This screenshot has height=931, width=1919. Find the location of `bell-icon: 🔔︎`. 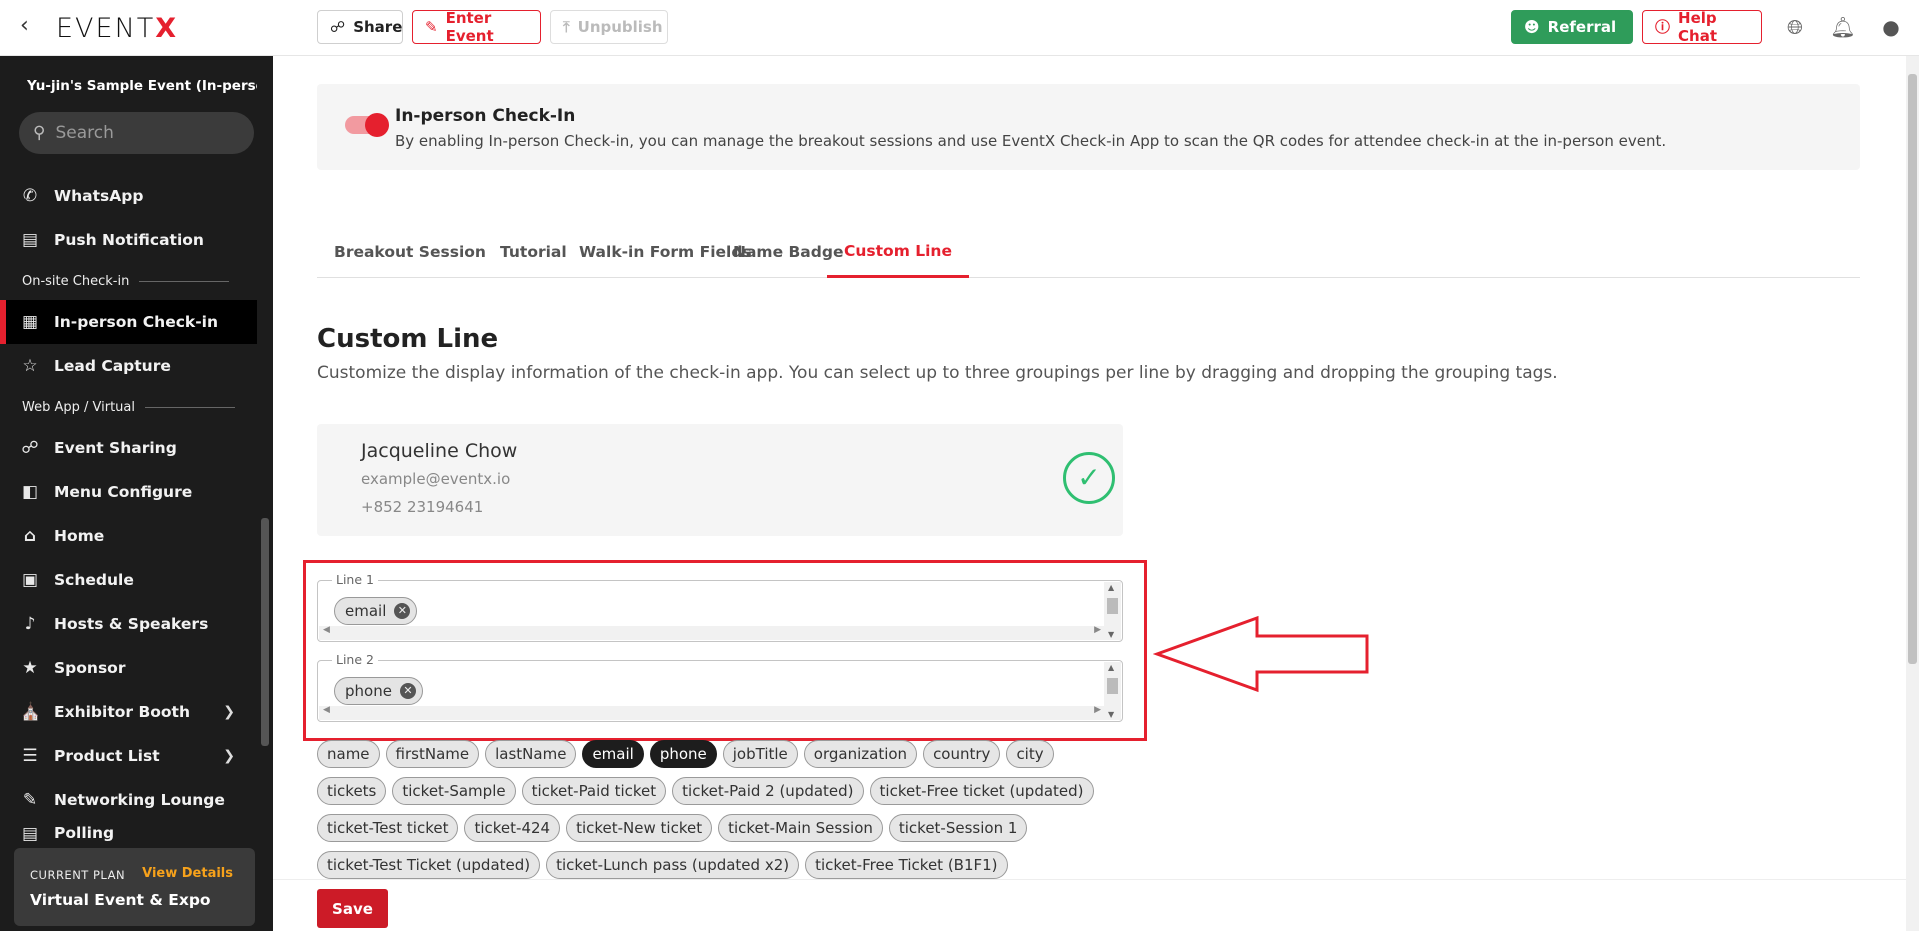

bell-icon: 🔔︎ is located at coordinates (1843, 27).